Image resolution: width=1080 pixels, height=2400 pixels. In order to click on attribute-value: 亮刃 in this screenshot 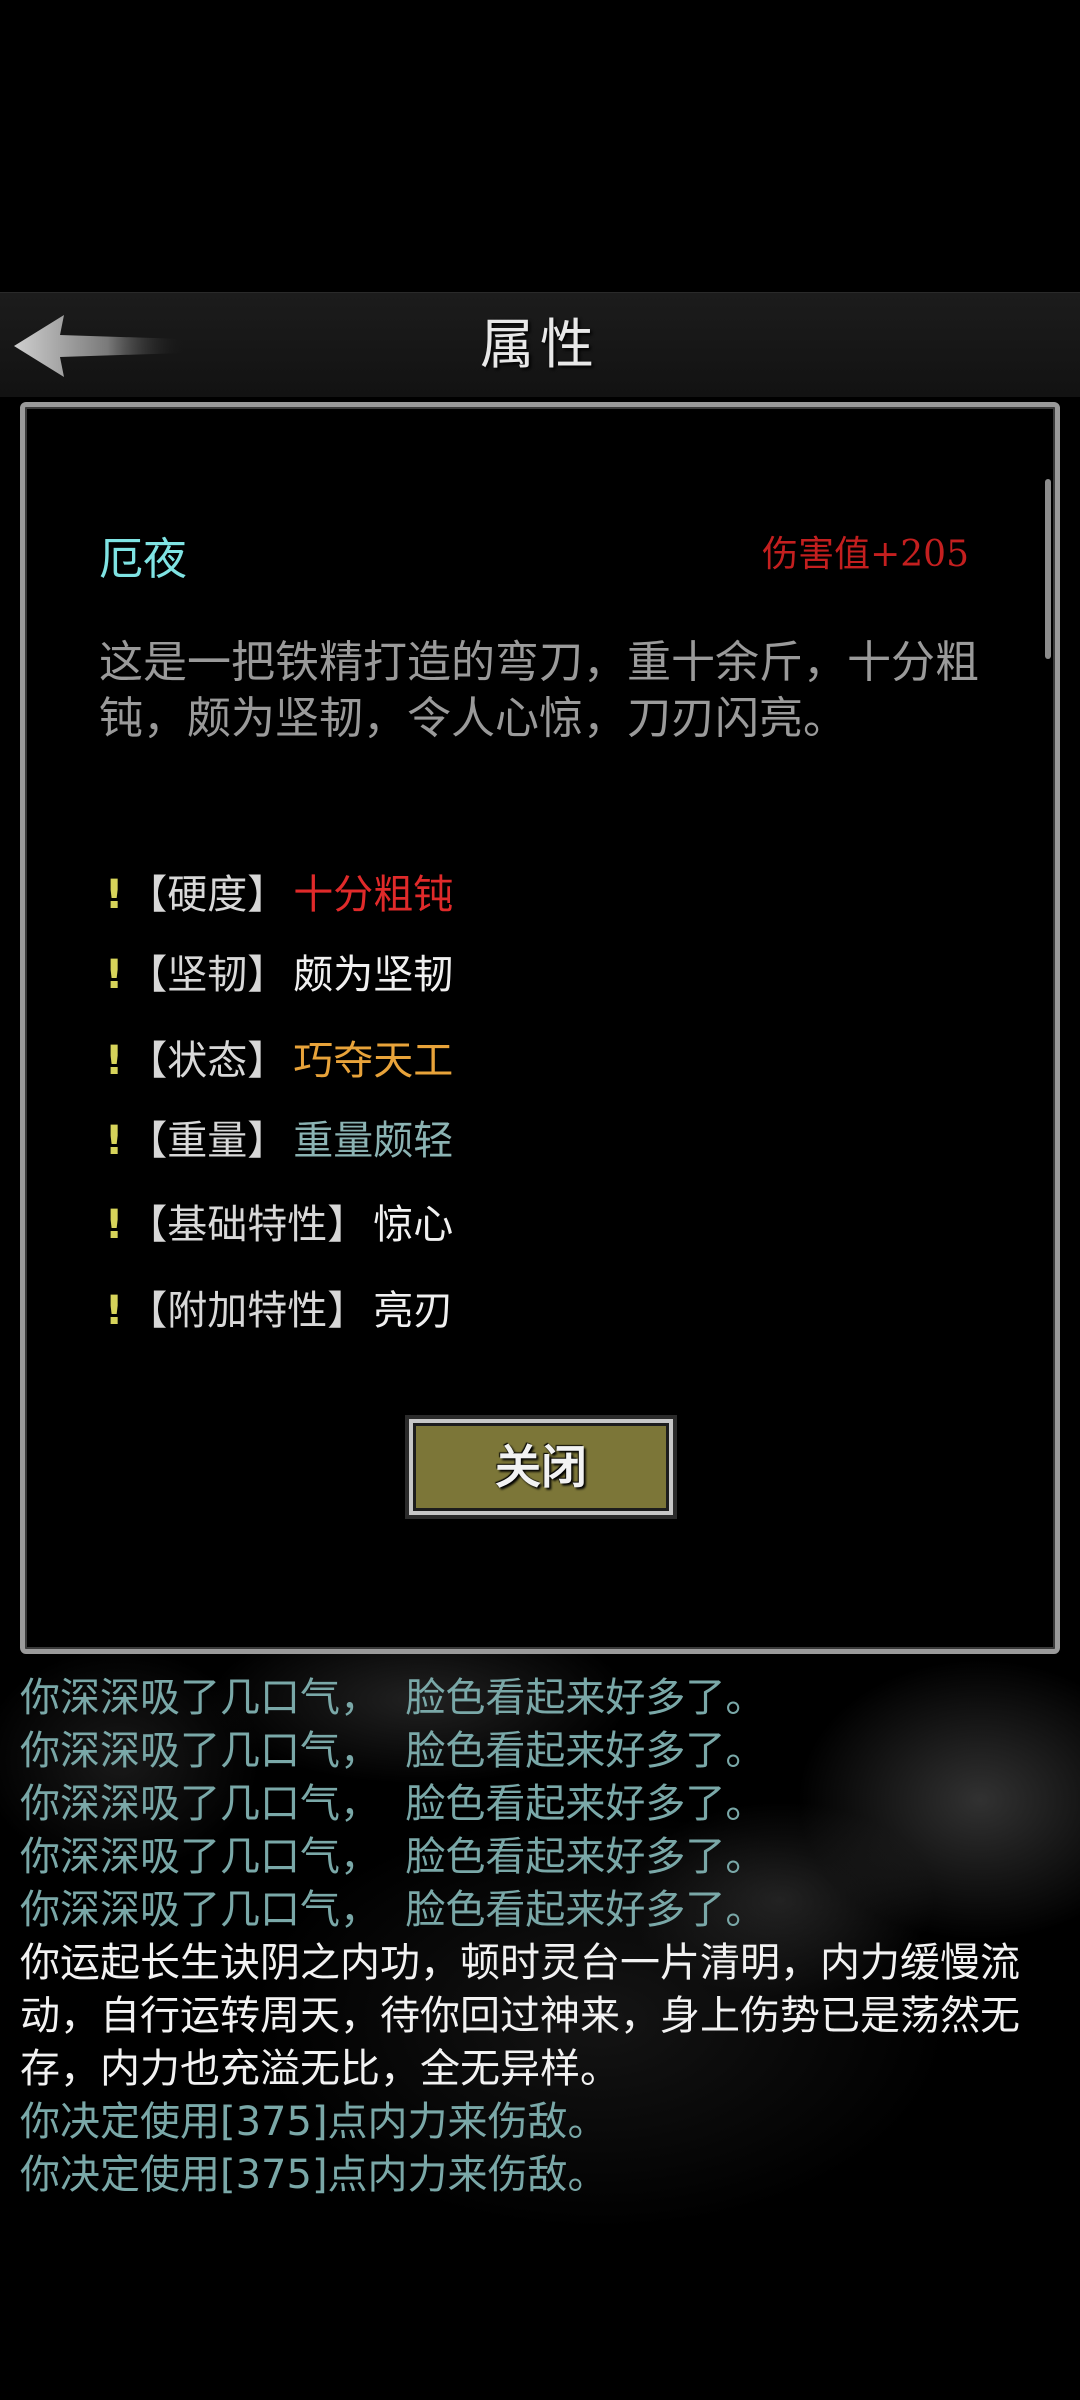, I will do `click(413, 1311)`.